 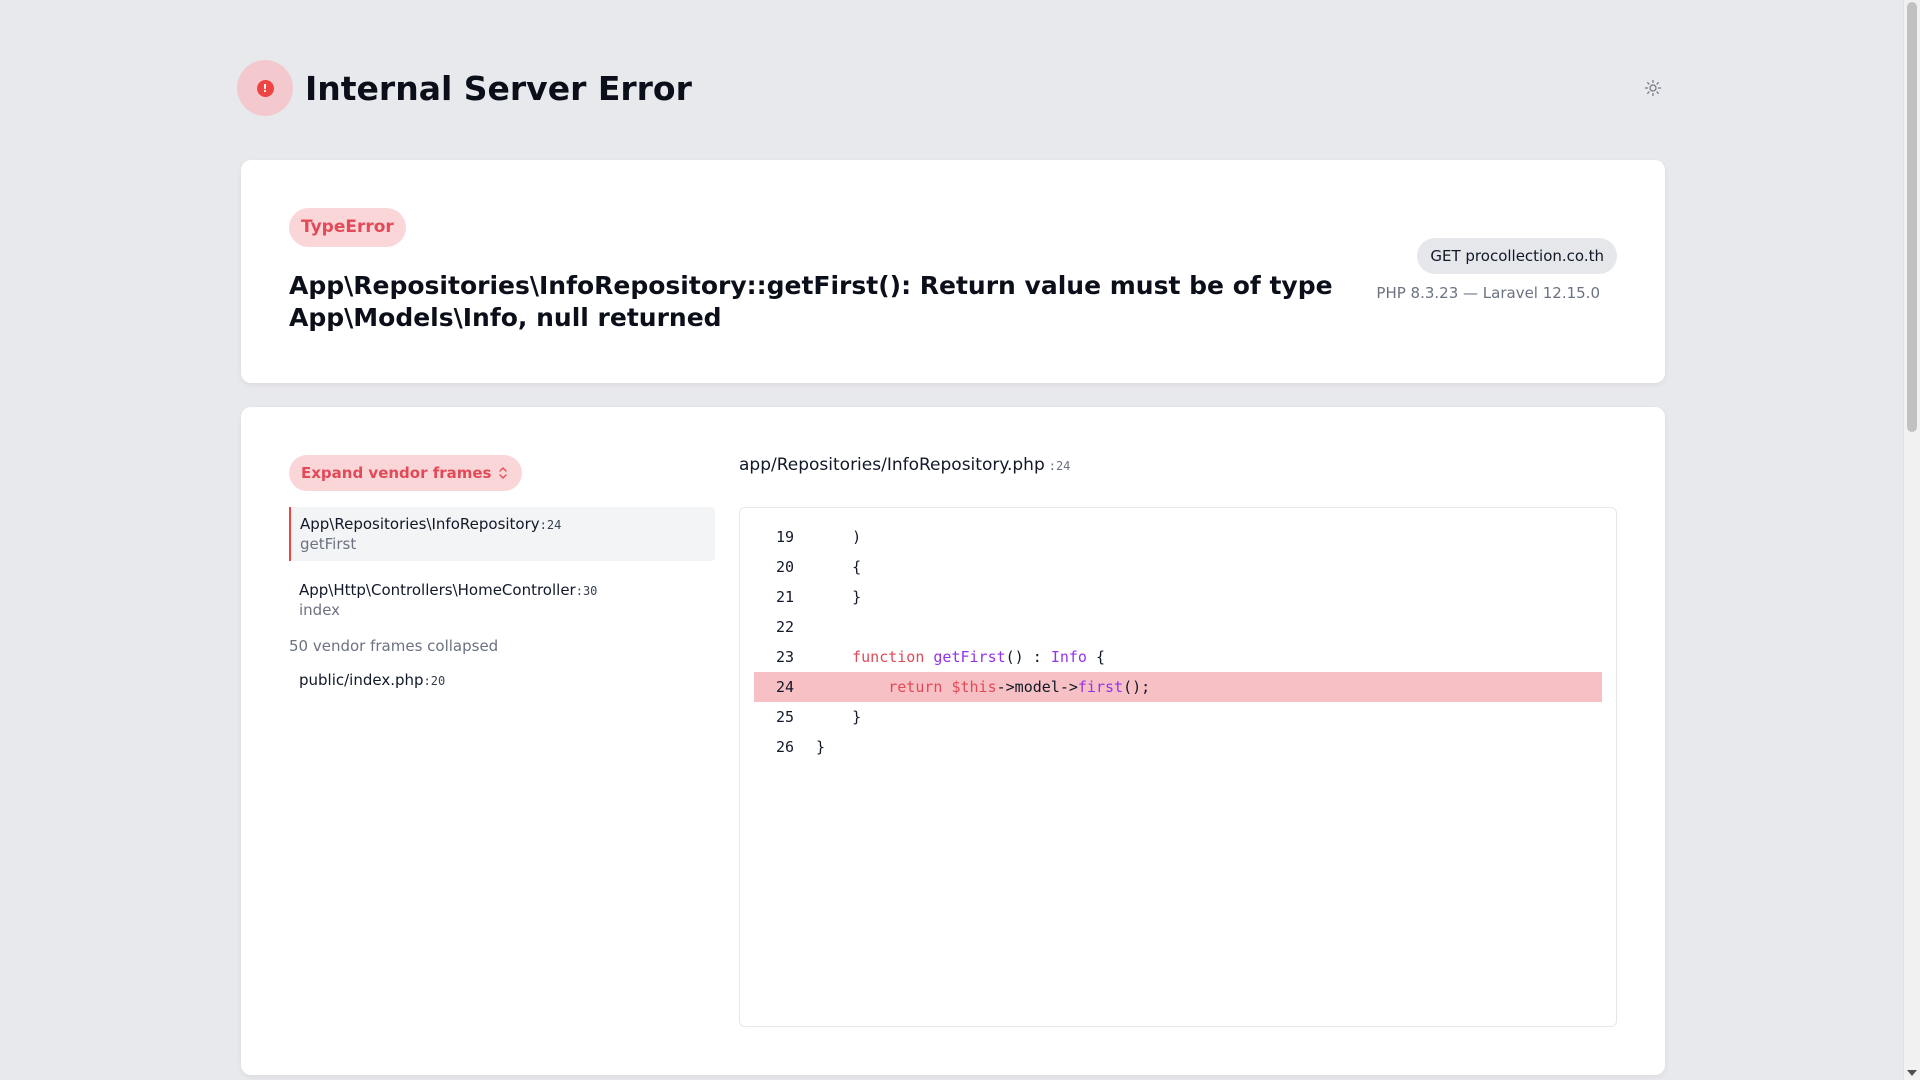 What do you see at coordinates (1178, 537) in the screenshot?
I see `code-line: 19 )` at bounding box center [1178, 537].